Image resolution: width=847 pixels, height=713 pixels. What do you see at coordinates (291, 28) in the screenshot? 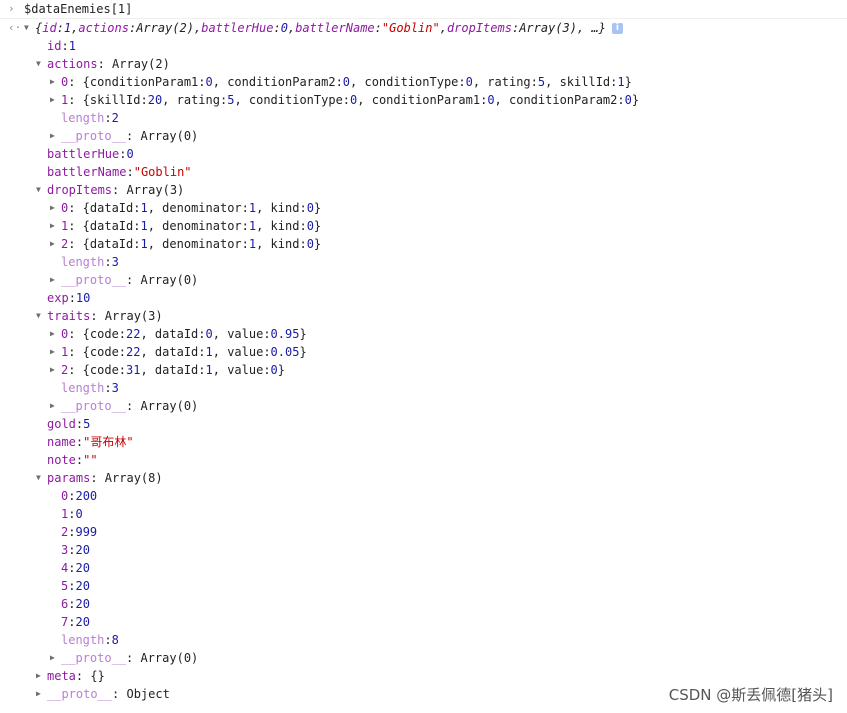
I see `punct-text: ,` at bounding box center [291, 28].